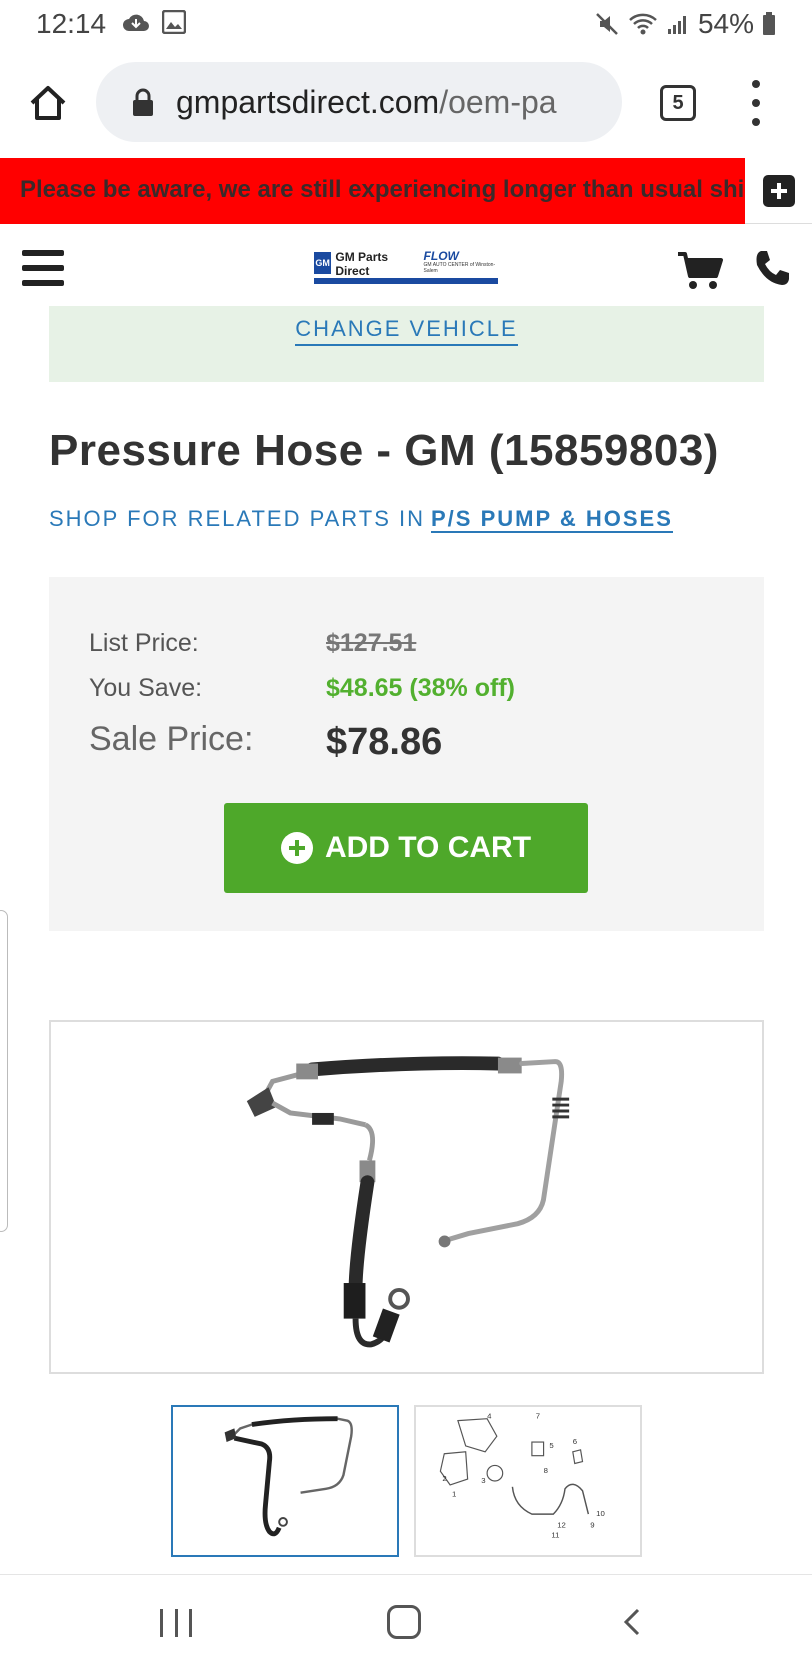 The height and width of the screenshot is (1669, 812). Describe the element at coordinates (4, 1071) in the screenshot. I see `edge-panel-handle` at that location.